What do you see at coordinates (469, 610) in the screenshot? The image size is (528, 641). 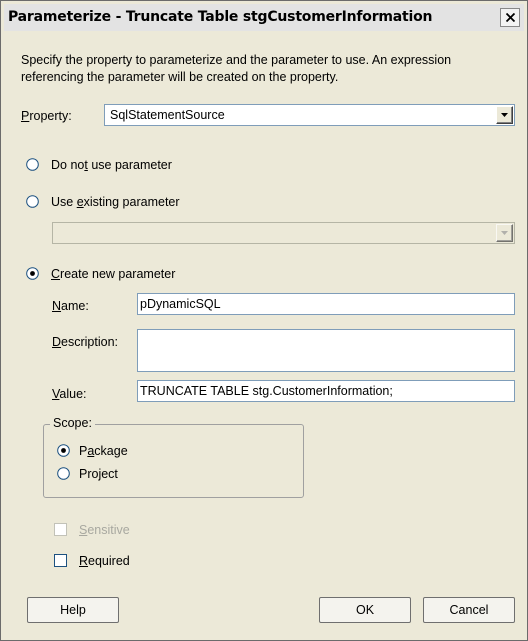 I see `cancel-button: Cancel` at bounding box center [469, 610].